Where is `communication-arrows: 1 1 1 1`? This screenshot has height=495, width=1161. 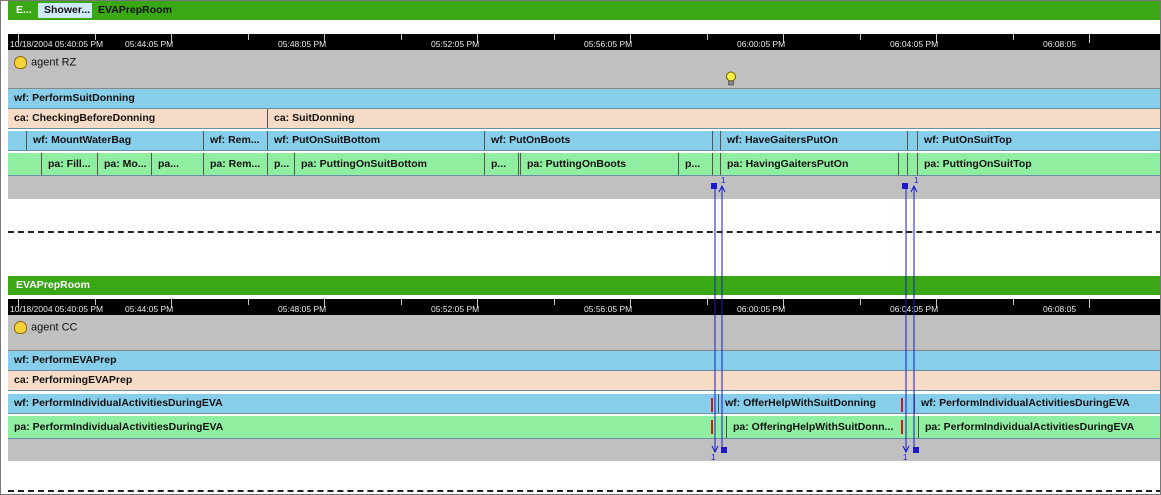 communication-arrows: 1 1 1 1 is located at coordinates (815, 319).